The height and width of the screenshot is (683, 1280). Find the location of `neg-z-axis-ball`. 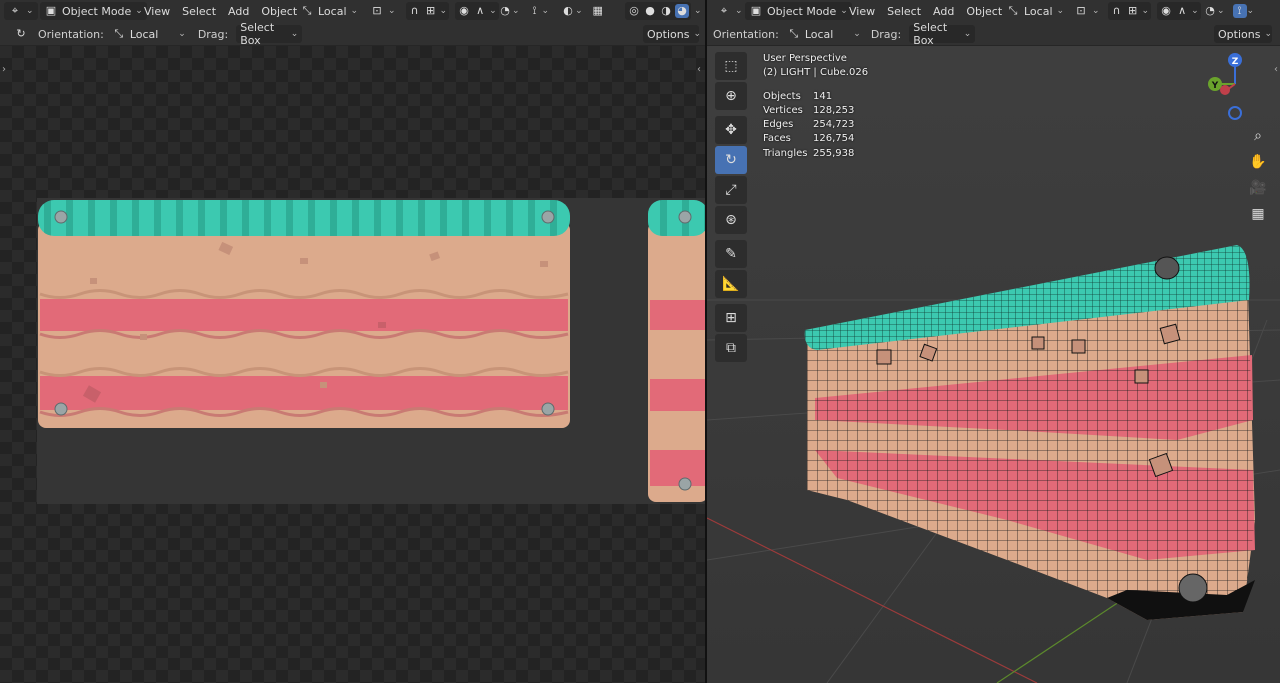

neg-z-axis-ball is located at coordinates (1235, 113).